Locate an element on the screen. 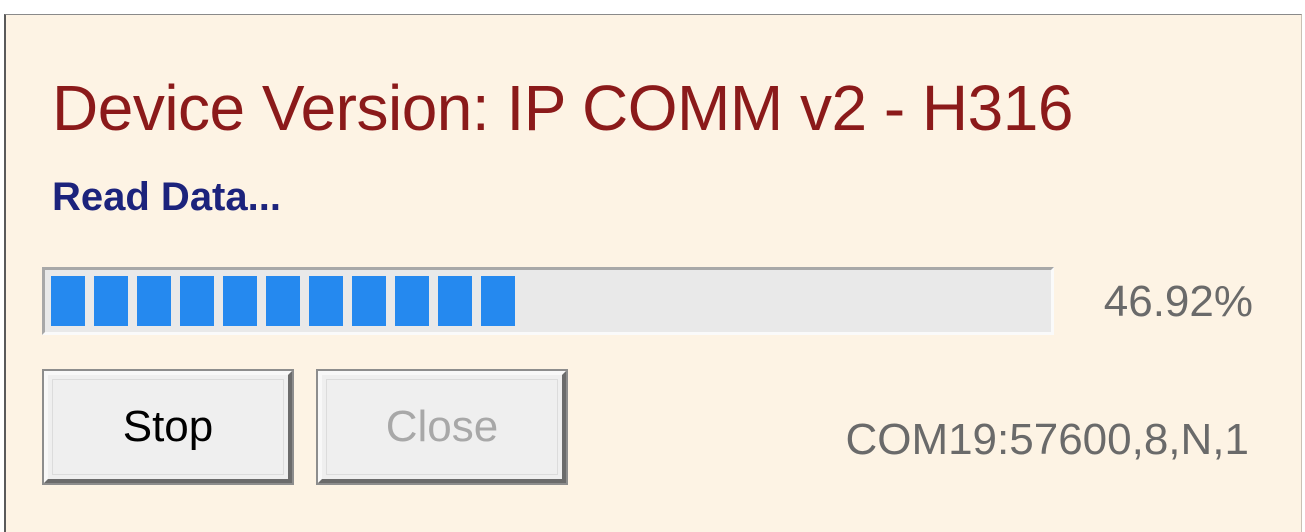 The width and height of the screenshot is (1305, 532). stop-button-label: Stop is located at coordinates (168, 426).